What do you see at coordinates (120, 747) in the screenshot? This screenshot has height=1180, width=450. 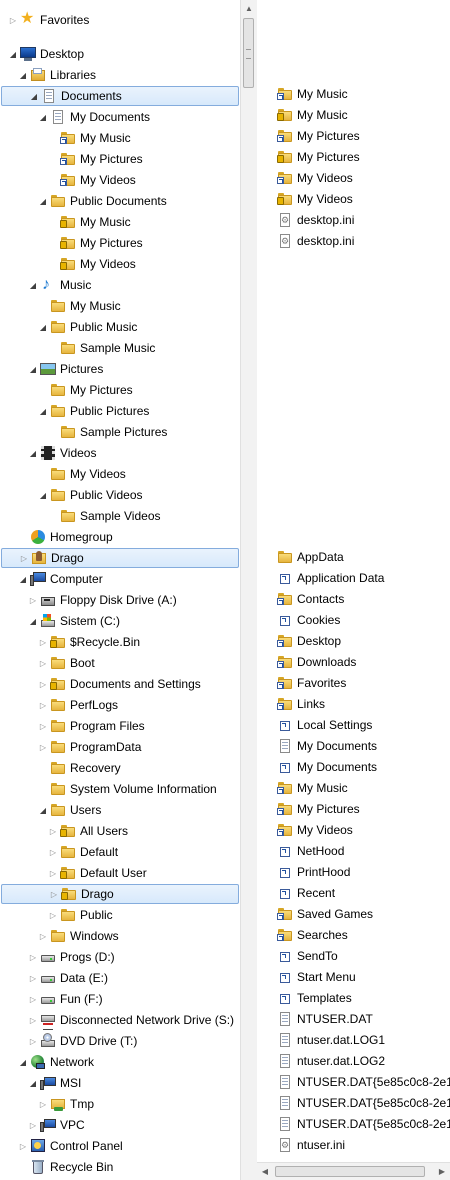 I see `tree-item-programdata: ▷ ProgramData` at bounding box center [120, 747].